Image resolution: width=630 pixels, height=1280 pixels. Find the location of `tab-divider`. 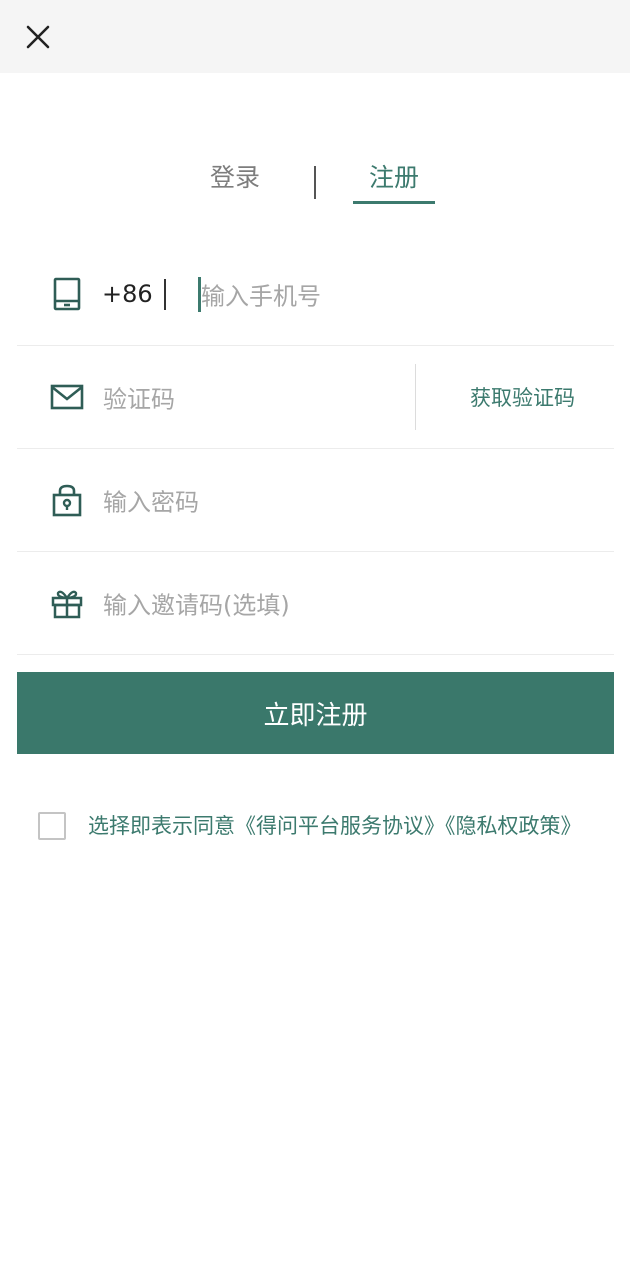

tab-divider is located at coordinates (315, 182).